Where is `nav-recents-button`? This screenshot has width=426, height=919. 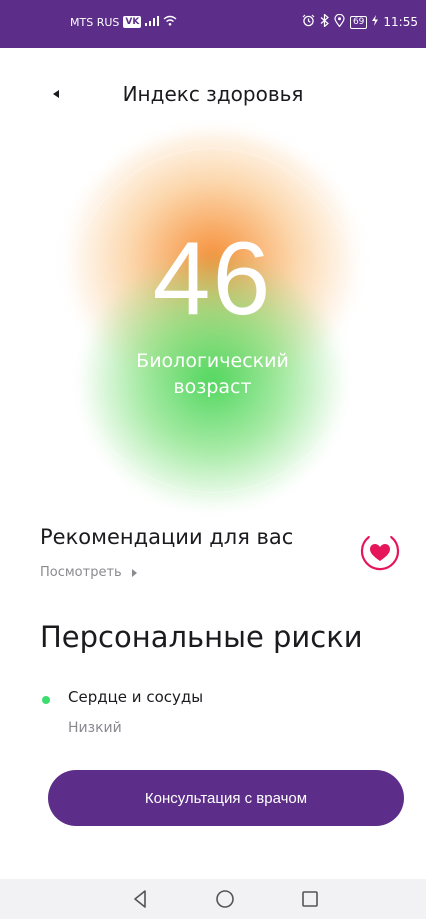 nav-recents-button is located at coordinates (310, 899).